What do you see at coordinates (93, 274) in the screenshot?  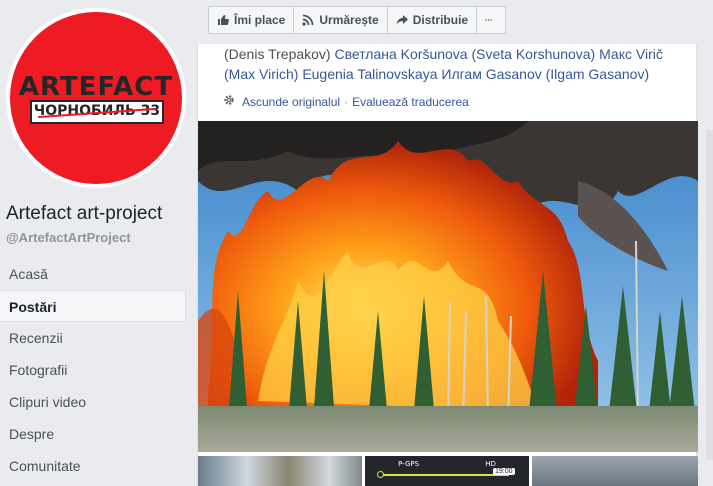 I see `nav-item-home: Acasă` at bounding box center [93, 274].